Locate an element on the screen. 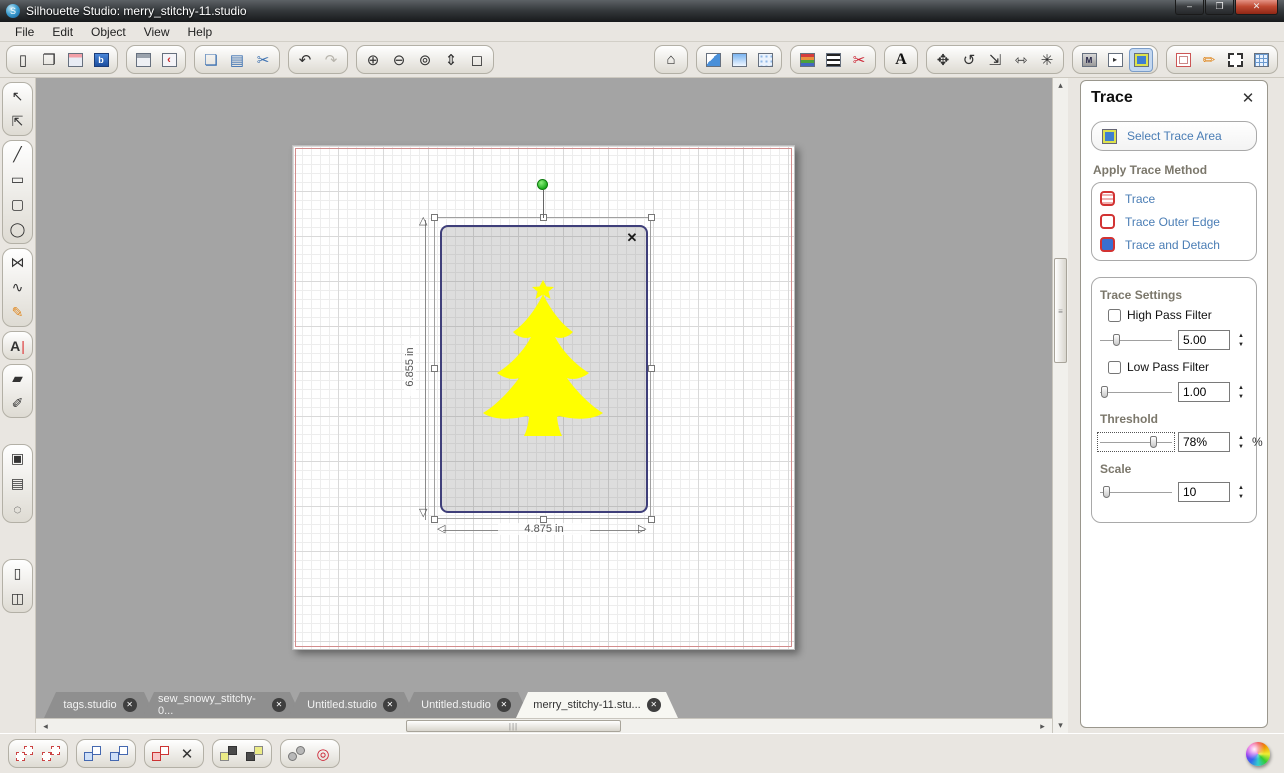 Image resolution: width=1284 pixels, height=773 pixels. trace-area: ✕ is located at coordinates (544, 369).